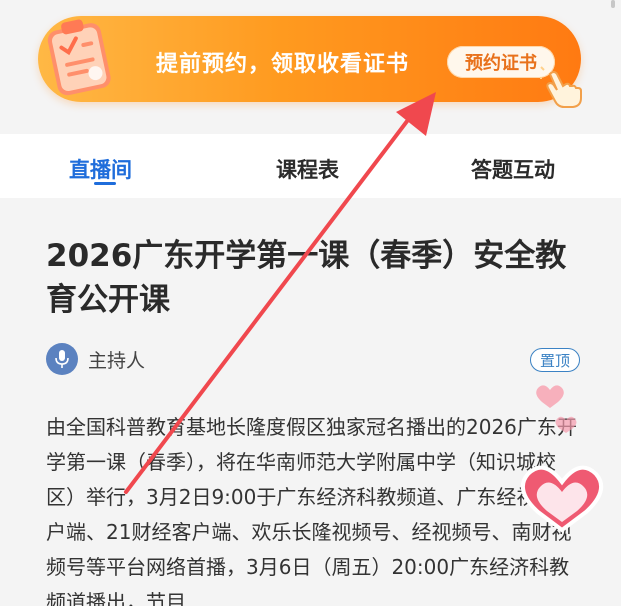 The width and height of the screenshot is (621, 606). I want to click on host-row: 主持人, so click(96, 359).